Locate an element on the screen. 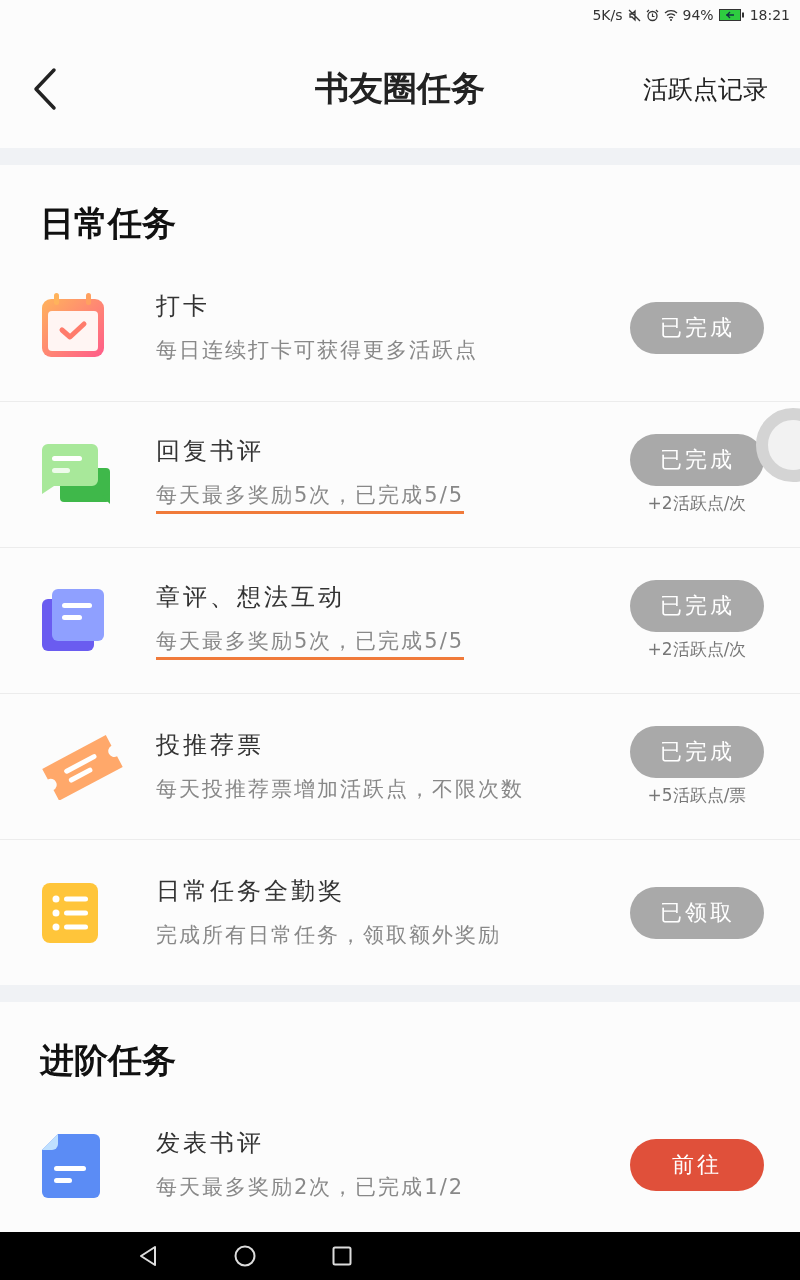 The image size is (800, 1280). task-title: 发表书评 is located at coordinates (210, 1143).